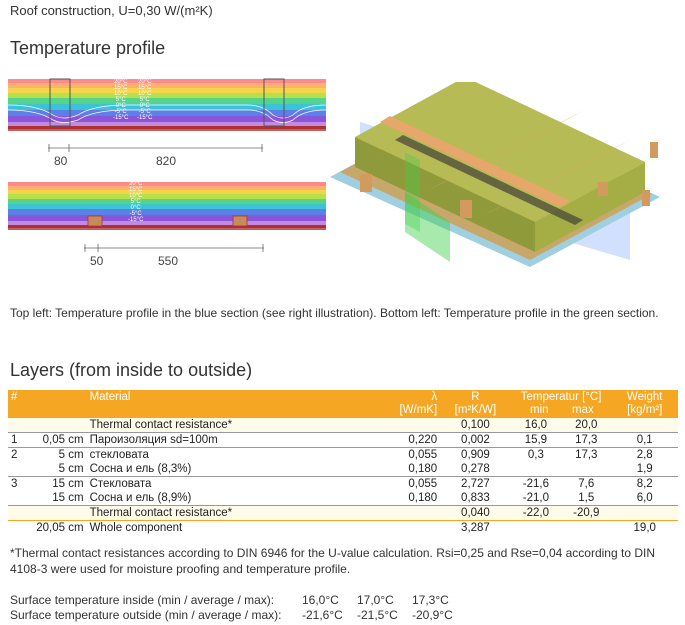 The image size is (685, 625). I want to click on page-subtitle: Roof construction, U=0,30 W/(m²K), so click(111, 10).